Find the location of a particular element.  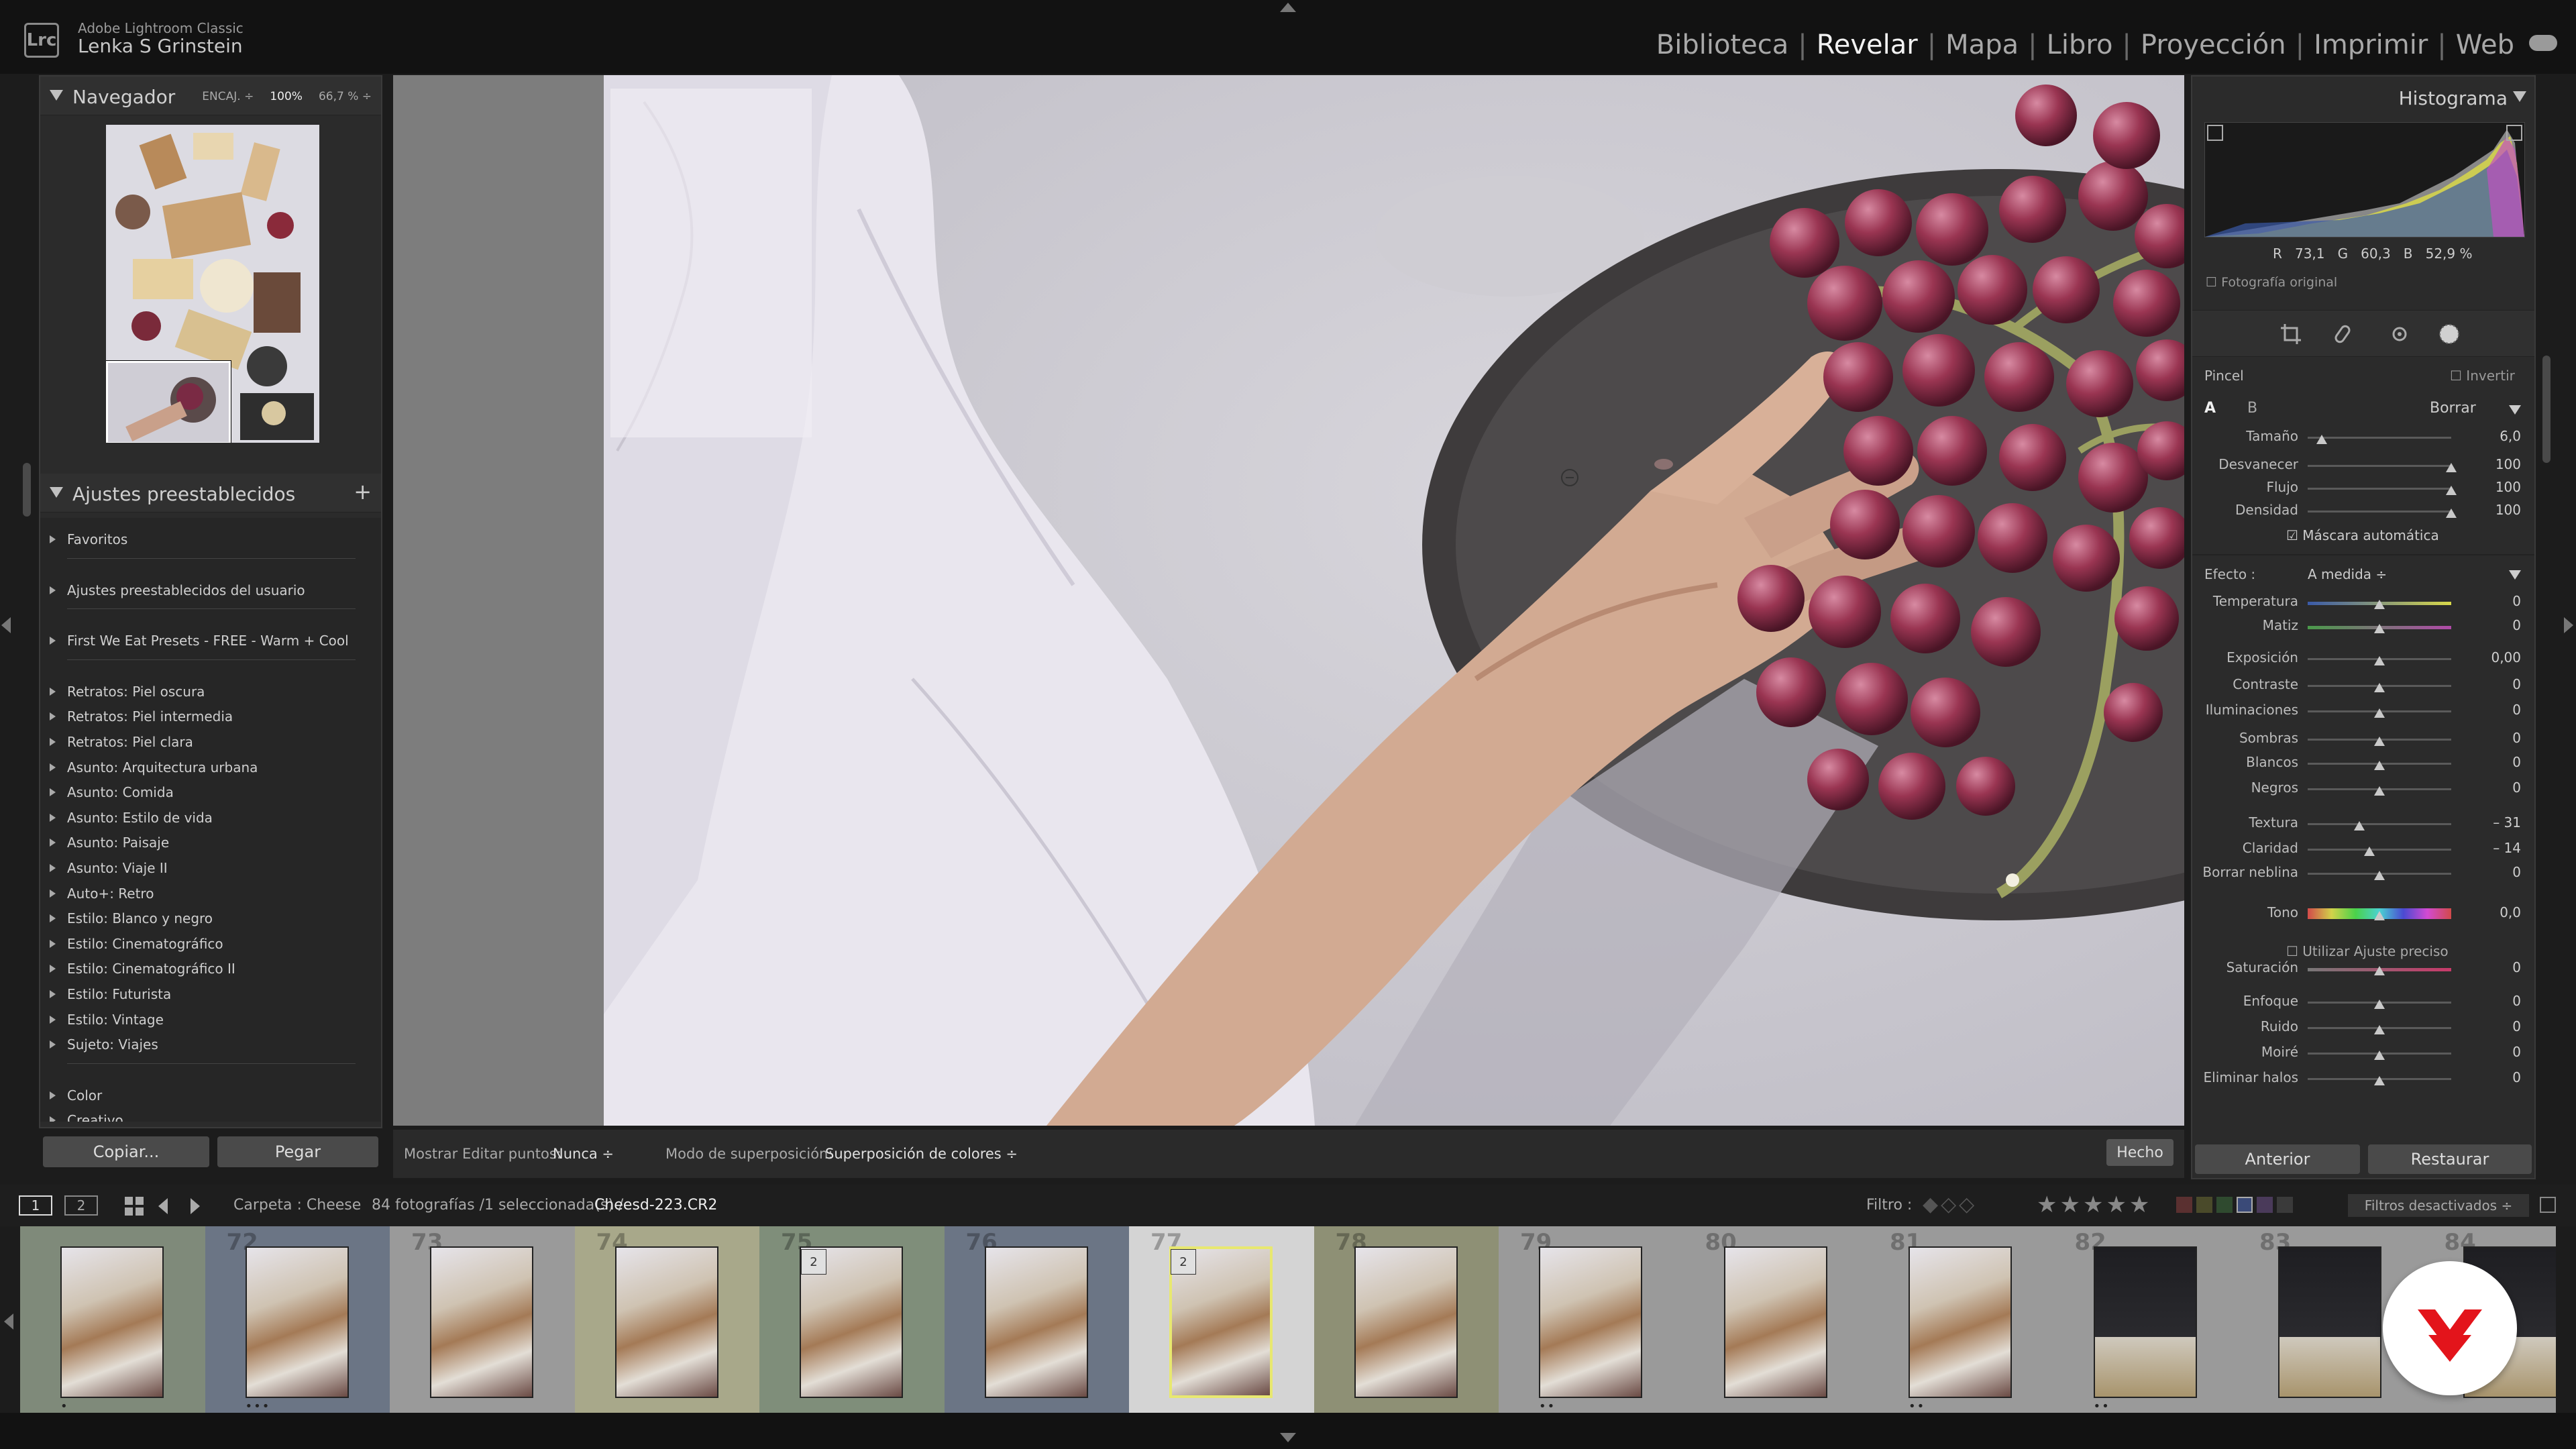

brush-a-tab: A is located at coordinates (2210, 408).